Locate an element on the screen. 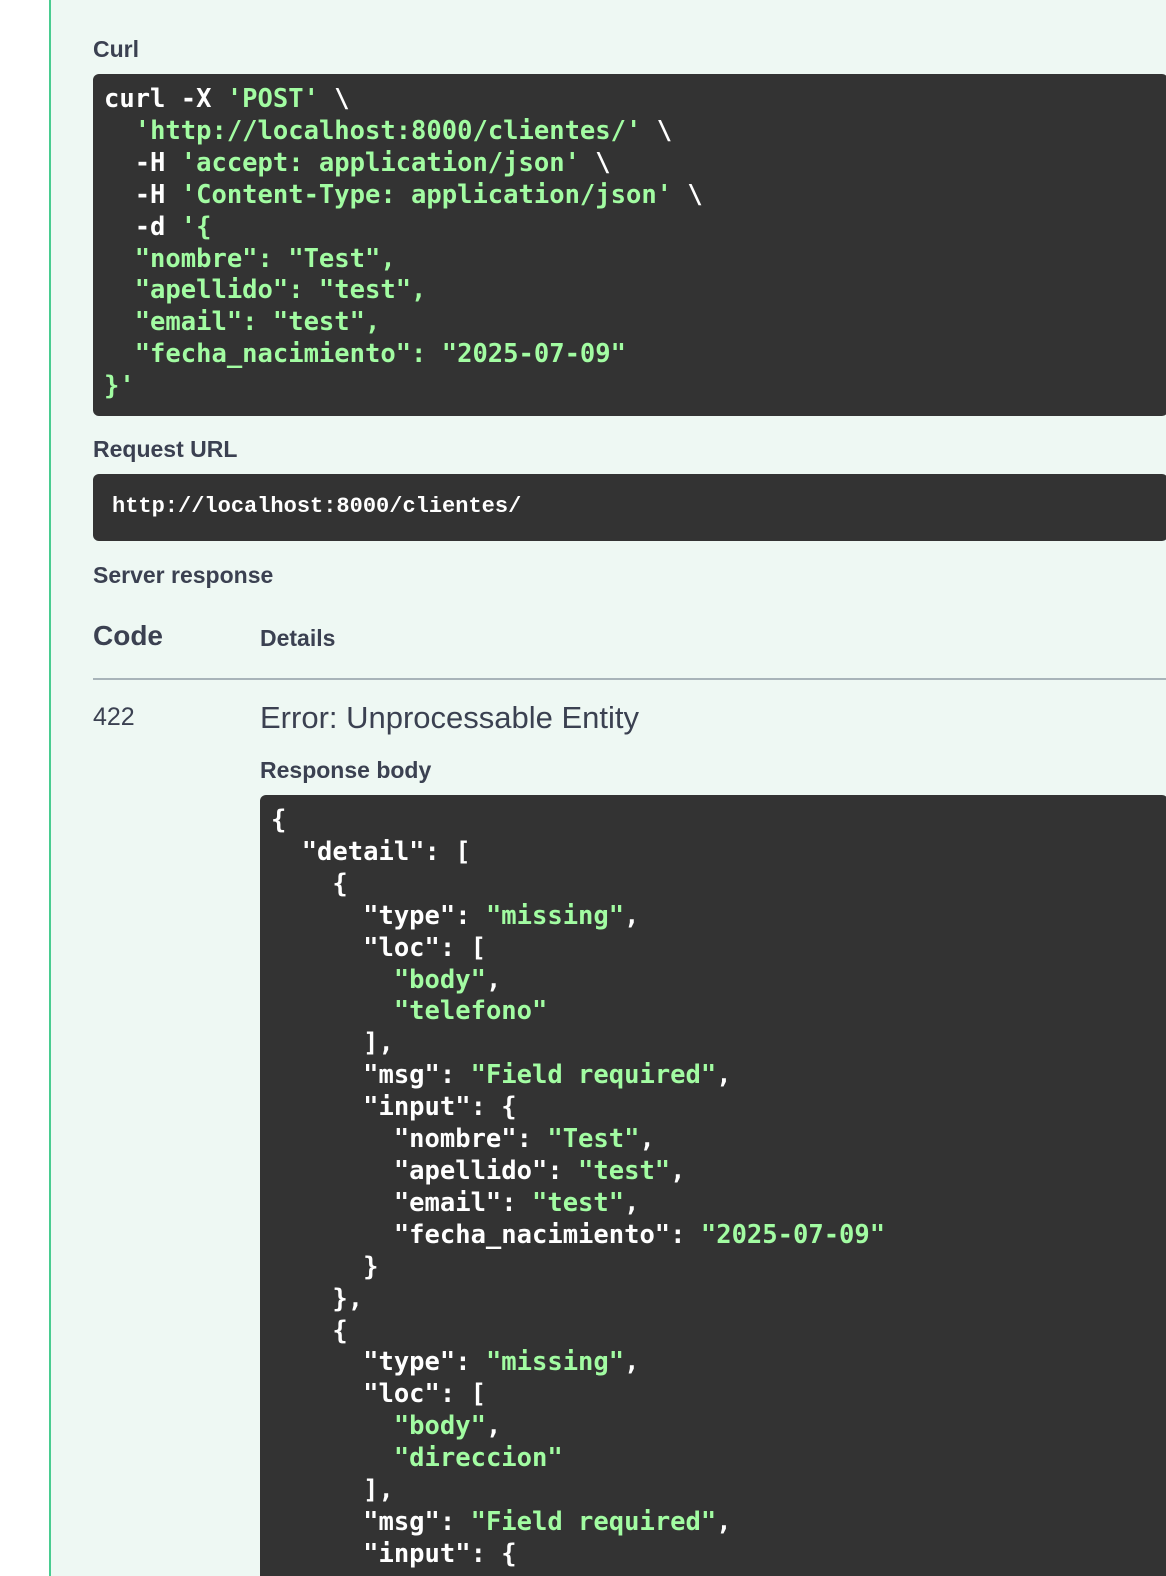 The height and width of the screenshot is (1576, 1166). code-line: -d '{ is located at coordinates (158, 226).